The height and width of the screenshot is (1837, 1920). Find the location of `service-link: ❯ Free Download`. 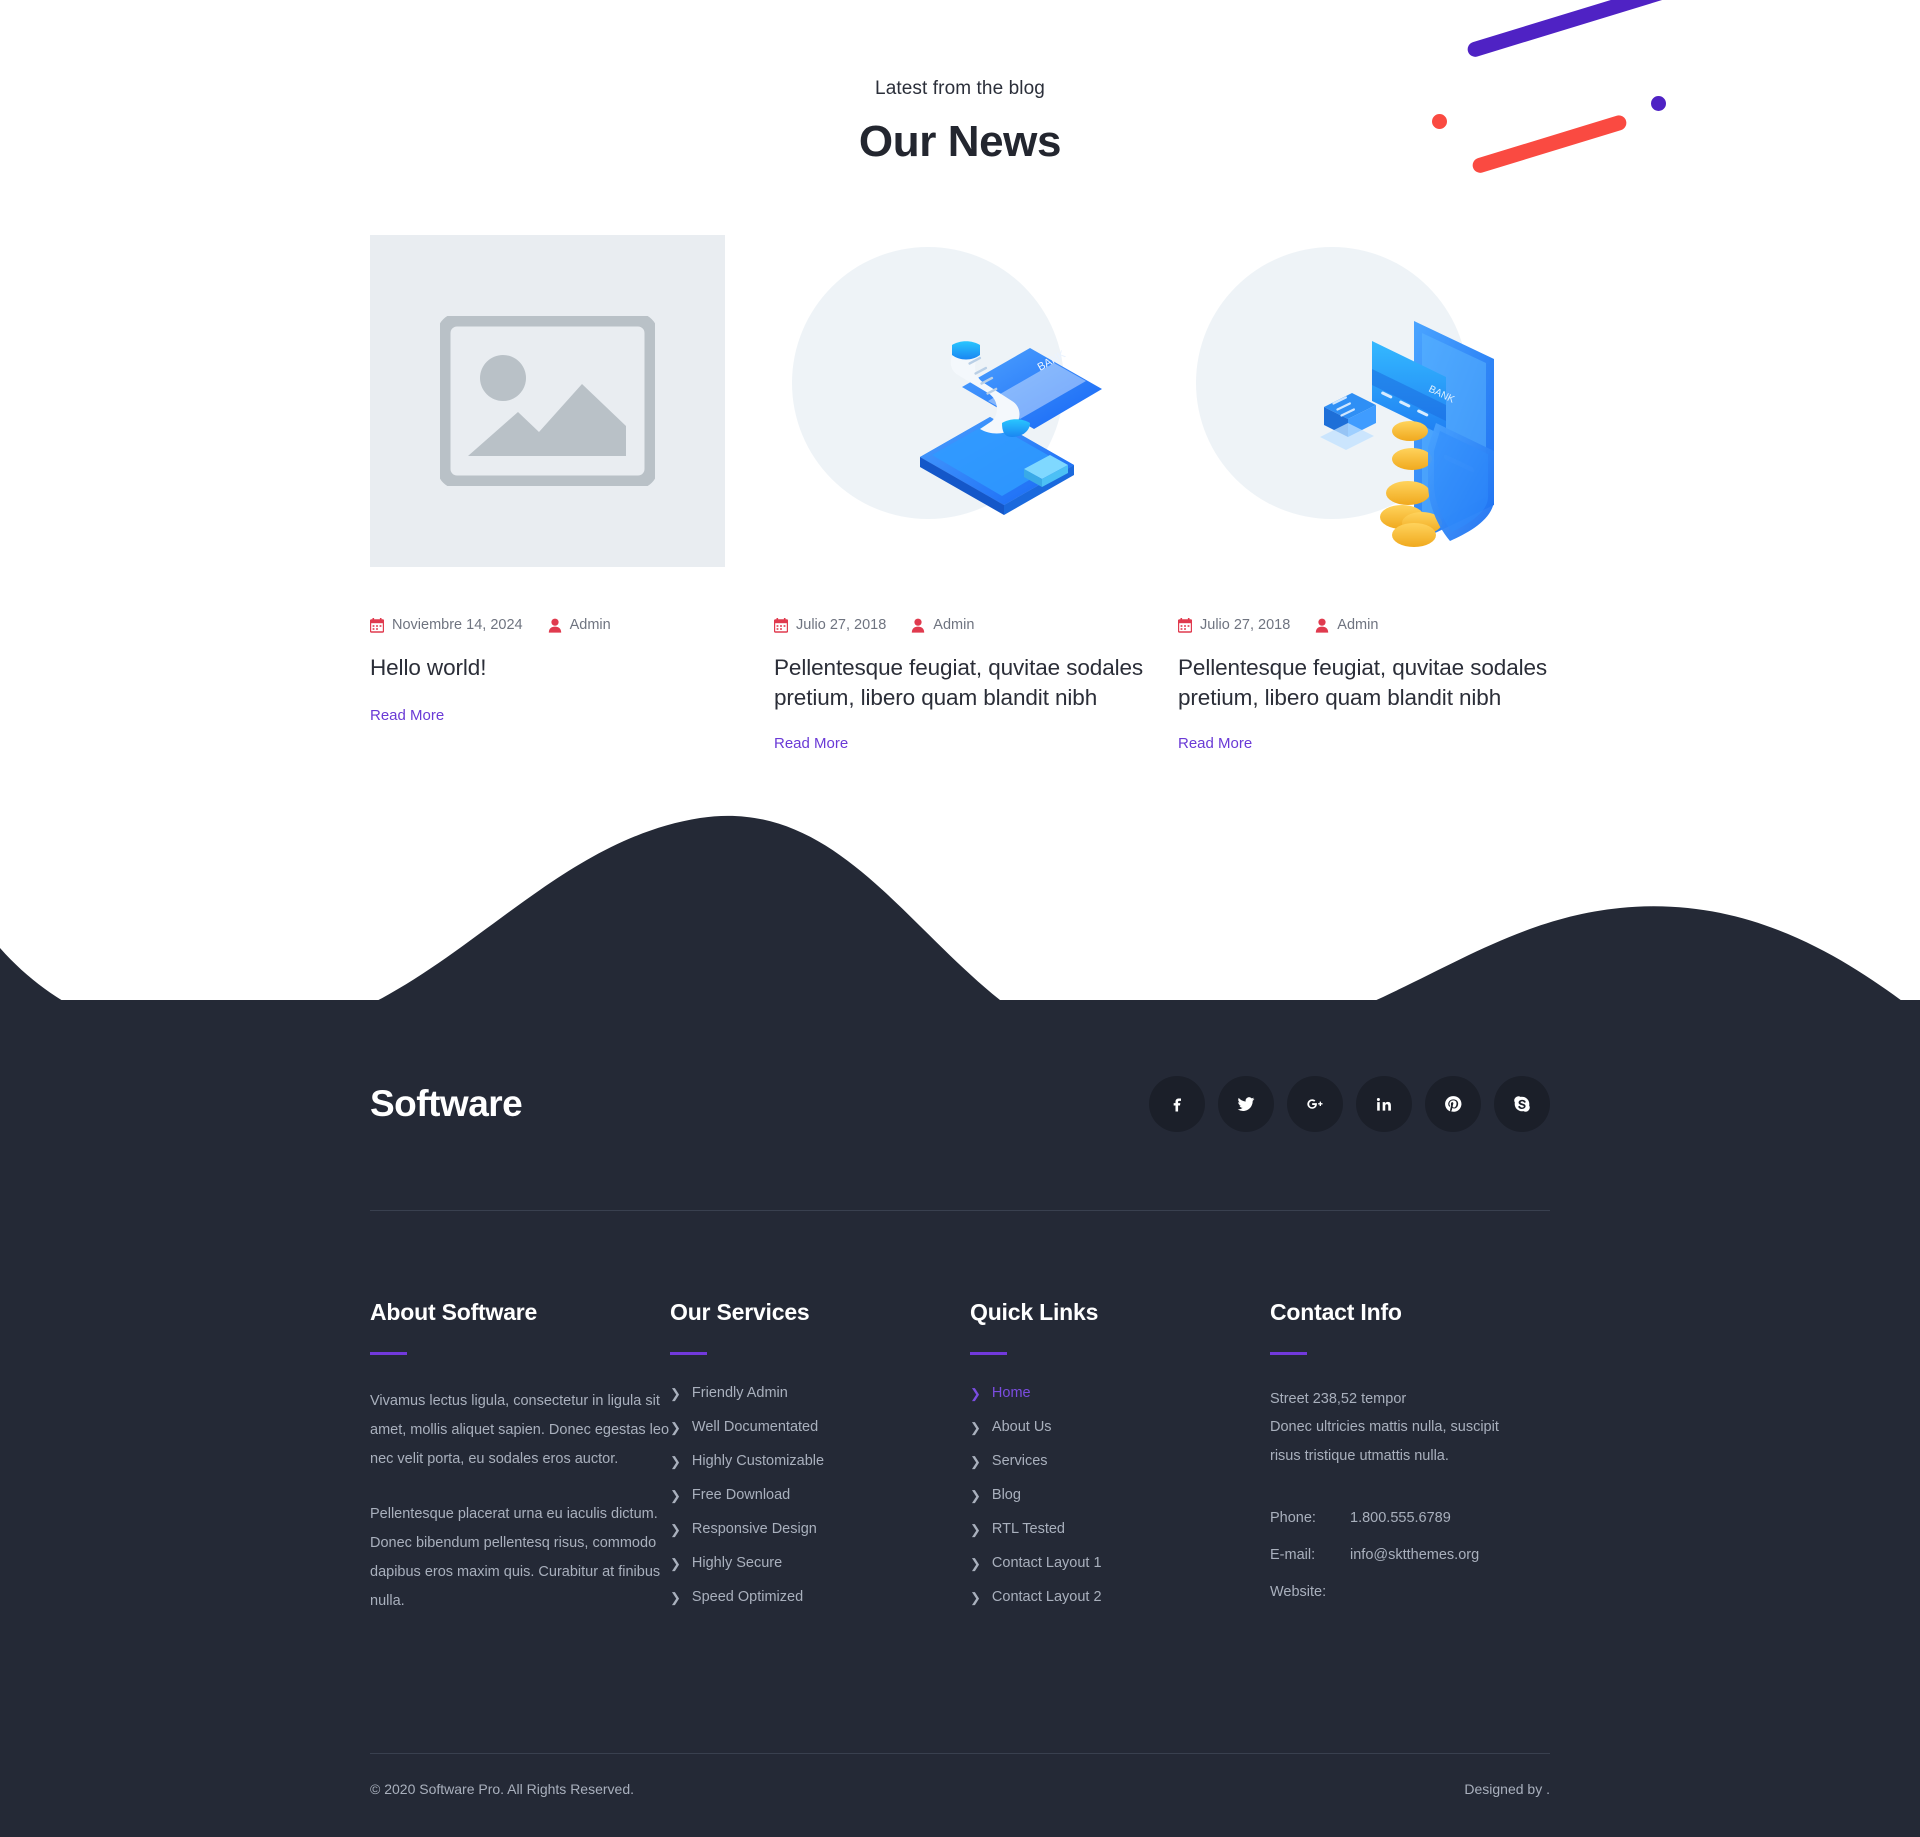

service-link: ❯ Free Download is located at coordinates (820, 1495).